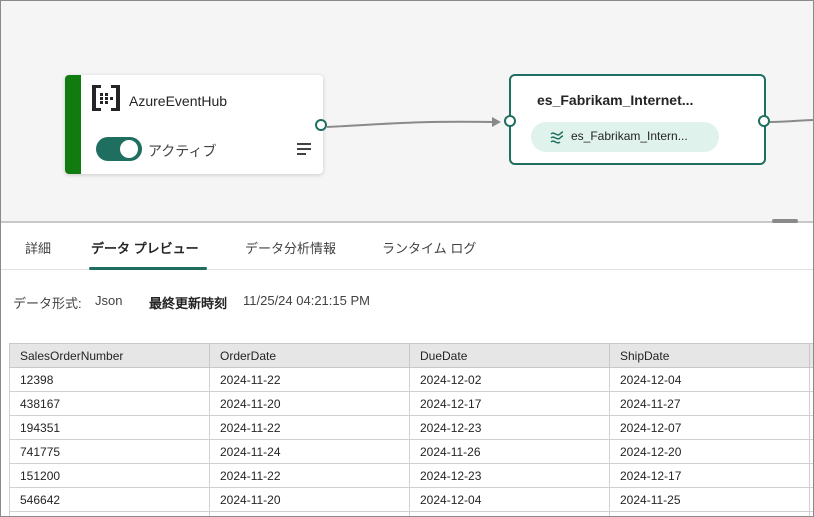 The height and width of the screenshot is (517, 814). Describe the element at coordinates (709, 355) in the screenshot. I see `column-header: ShipDate` at that location.